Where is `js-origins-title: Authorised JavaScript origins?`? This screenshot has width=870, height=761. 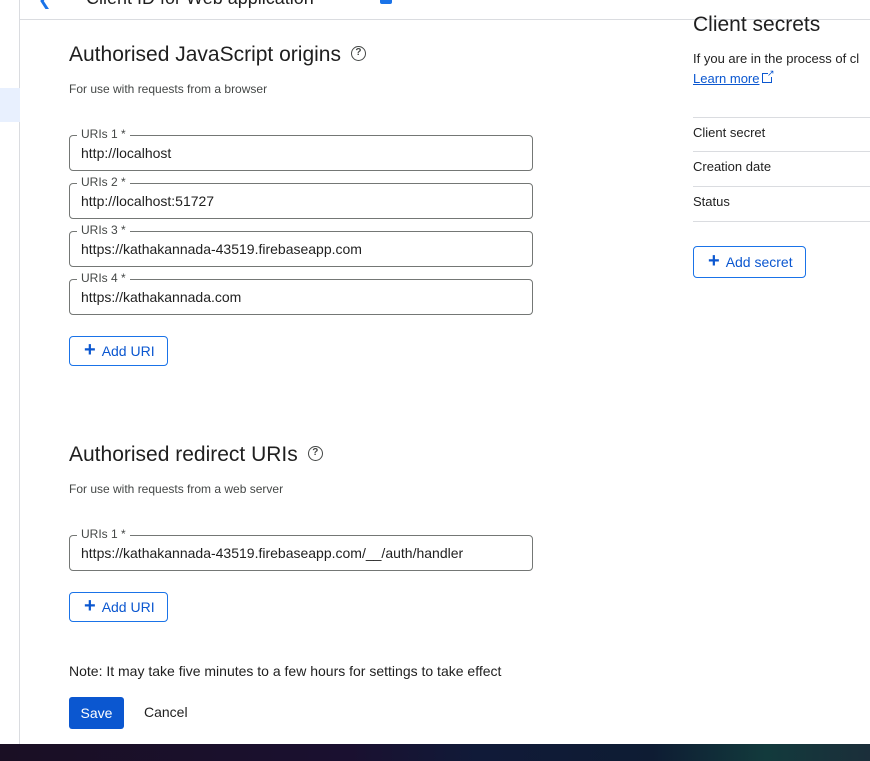
js-origins-title: Authorised JavaScript origins? is located at coordinates (217, 55).